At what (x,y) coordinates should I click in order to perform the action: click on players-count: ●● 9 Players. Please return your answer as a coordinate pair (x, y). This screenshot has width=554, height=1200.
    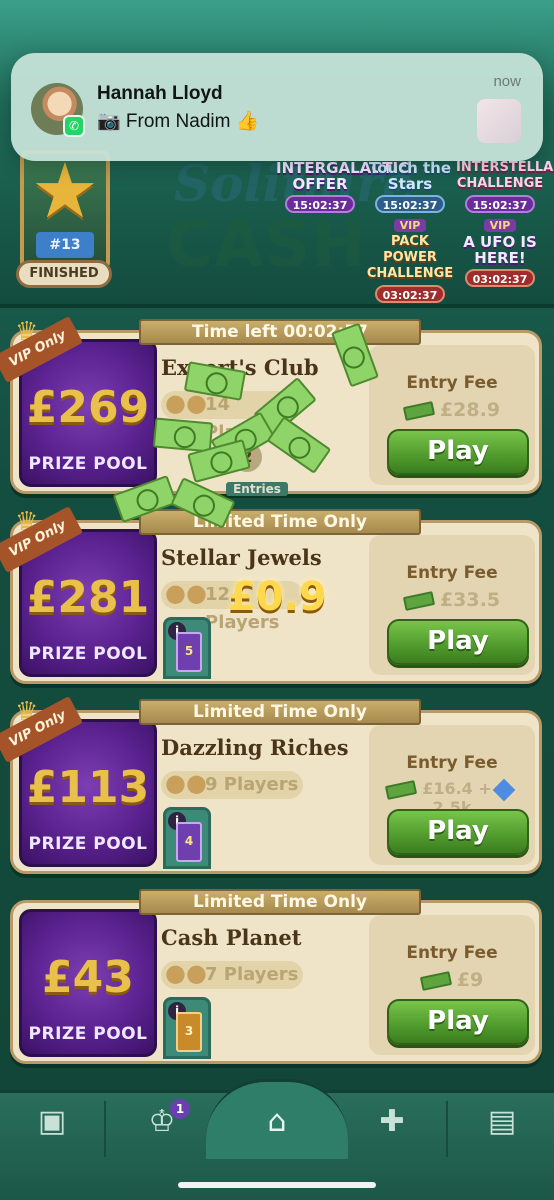
    Looking at the image, I should click on (232, 784).